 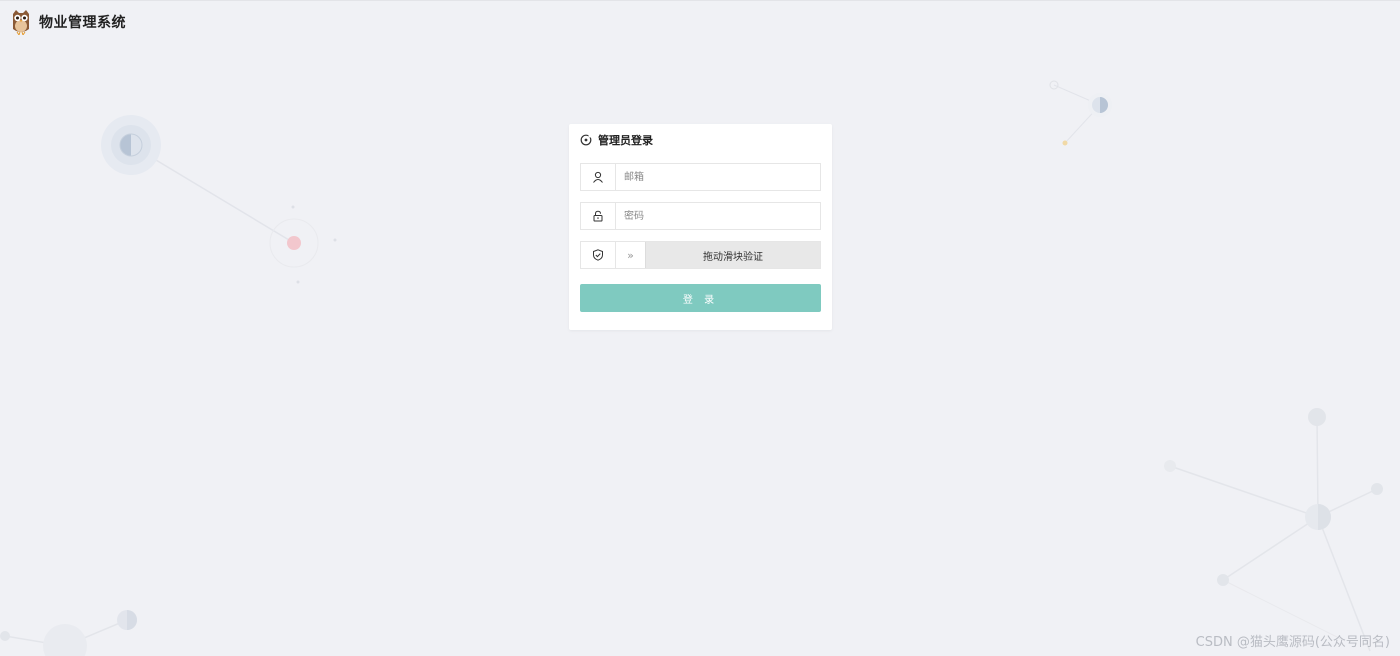 I want to click on login-title: 管理员登录, so click(x=625, y=140).